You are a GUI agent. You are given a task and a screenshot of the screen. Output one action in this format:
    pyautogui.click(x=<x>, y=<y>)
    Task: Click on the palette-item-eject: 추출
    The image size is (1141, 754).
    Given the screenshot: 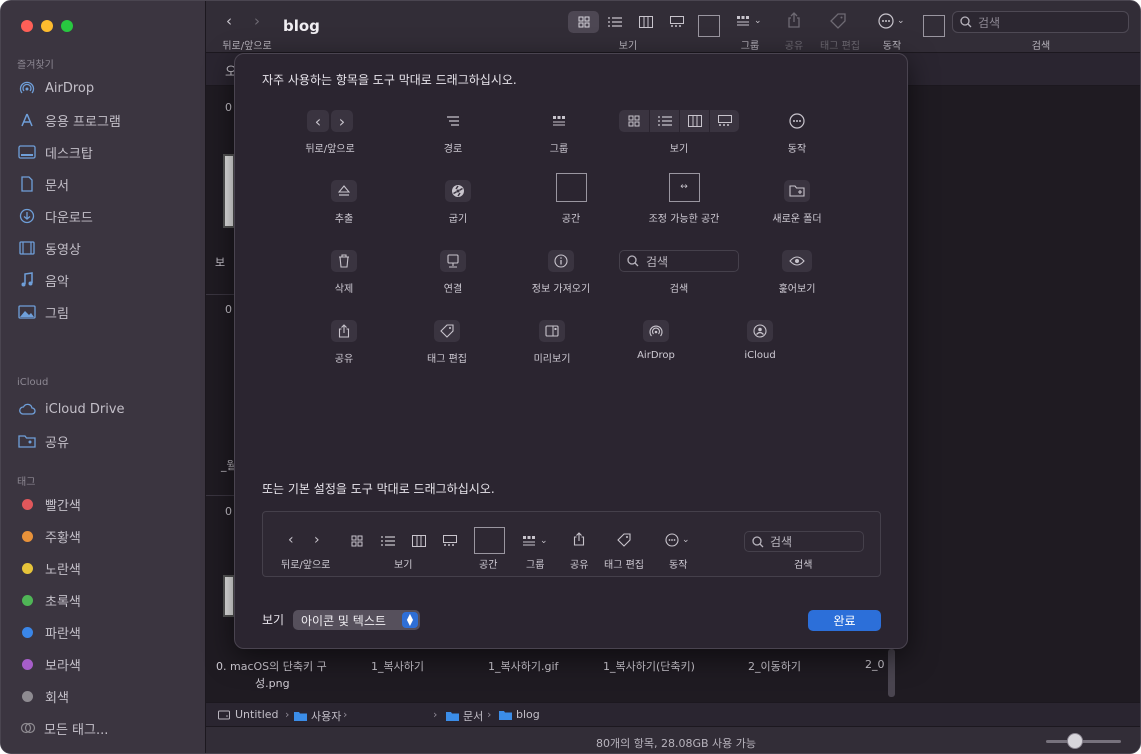 What is the action you would take?
    pyautogui.click(x=344, y=201)
    